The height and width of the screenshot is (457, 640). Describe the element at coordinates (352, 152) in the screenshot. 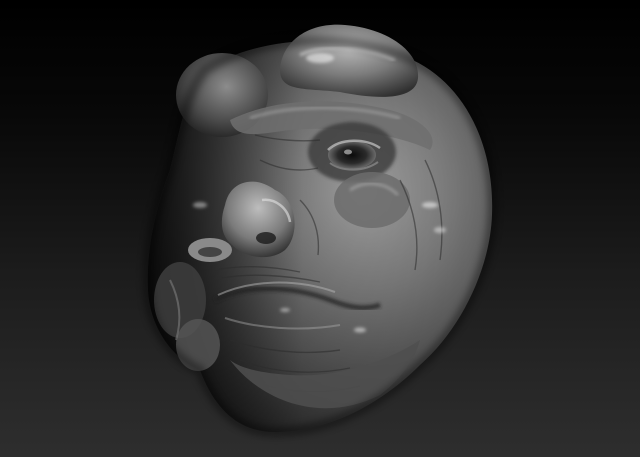

I see `right-eye` at that location.